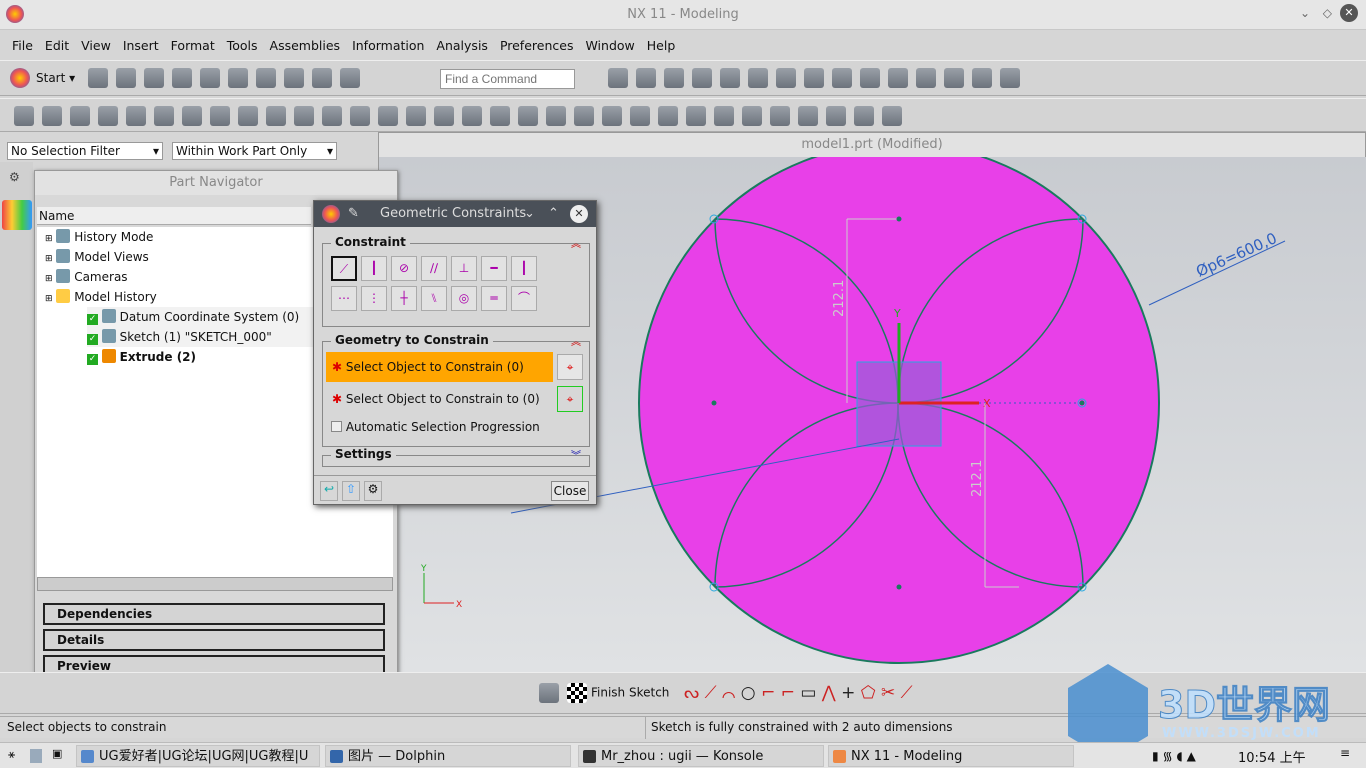  Describe the element at coordinates (353, 214) in the screenshot. I see `pin-icon: ✎` at that location.